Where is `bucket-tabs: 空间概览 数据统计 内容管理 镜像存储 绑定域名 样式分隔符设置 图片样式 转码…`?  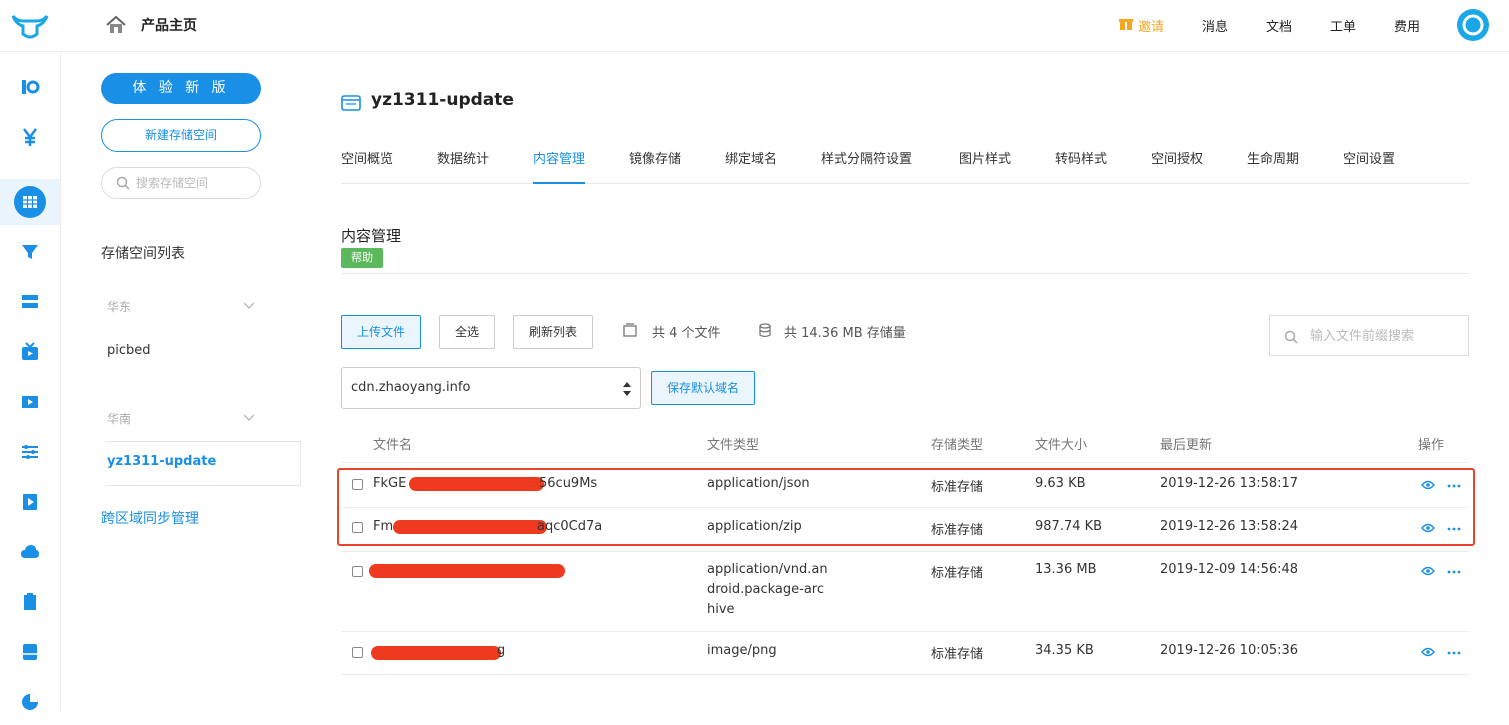 bucket-tabs: 空间概览 数据统计 内容管理 镜像存储 绑定域名 样式分隔符设置 图片样式 转码… is located at coordinates (905, 166).